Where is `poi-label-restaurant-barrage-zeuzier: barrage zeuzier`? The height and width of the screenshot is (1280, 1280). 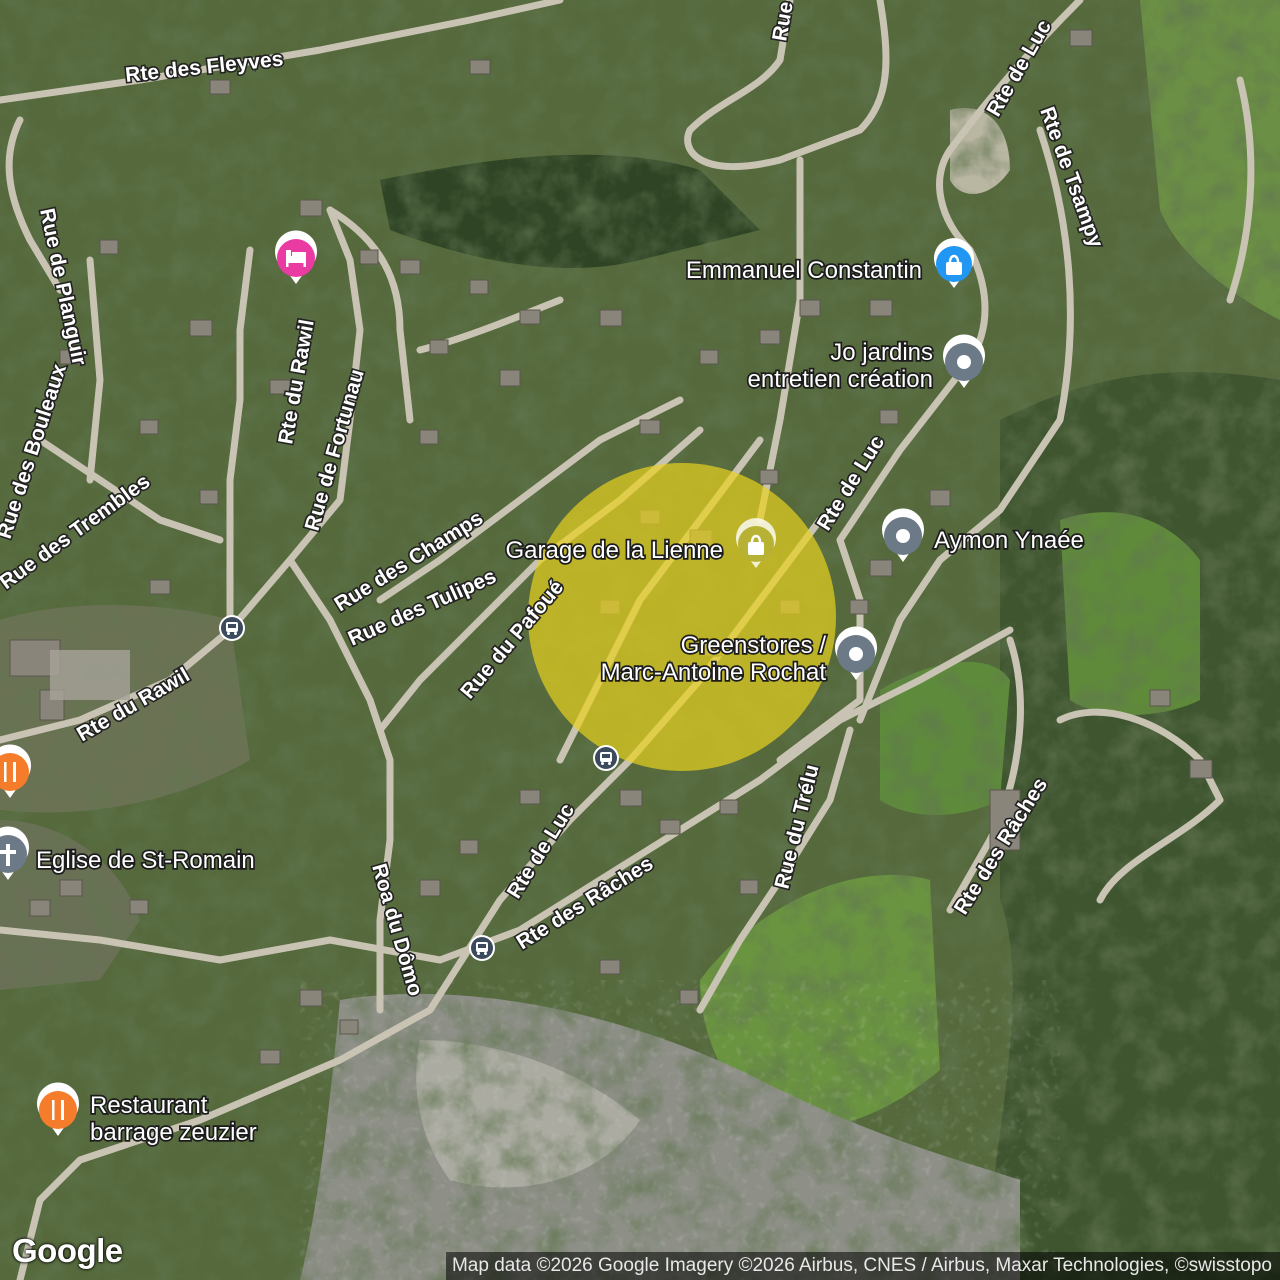 poi-label-restaurant-barrage-zeuzier: barrage zeuzier is located at coordinates (173, 1132).